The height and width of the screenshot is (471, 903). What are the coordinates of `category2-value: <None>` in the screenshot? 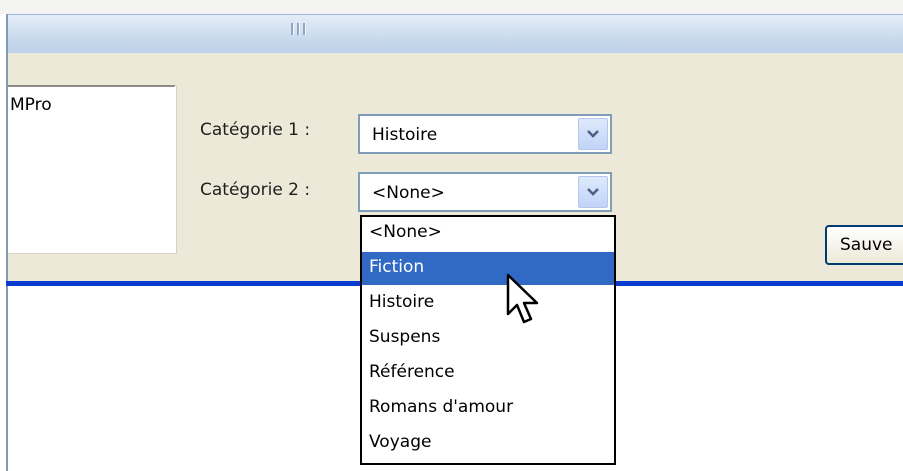 It's located at (408, 193).